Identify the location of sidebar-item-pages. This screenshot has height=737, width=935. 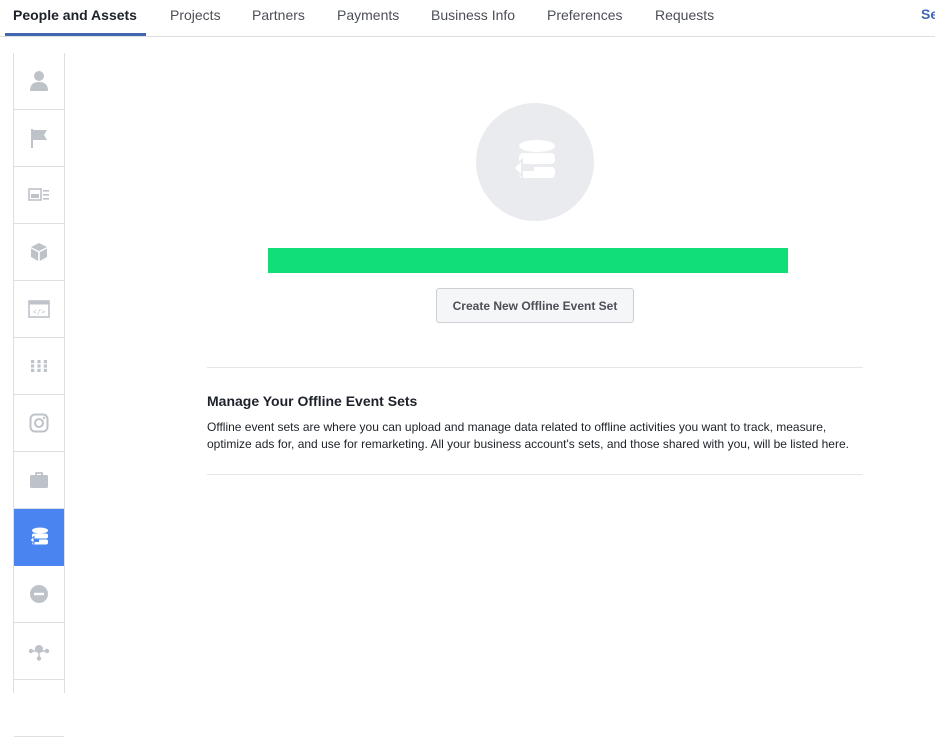
(39, 138).